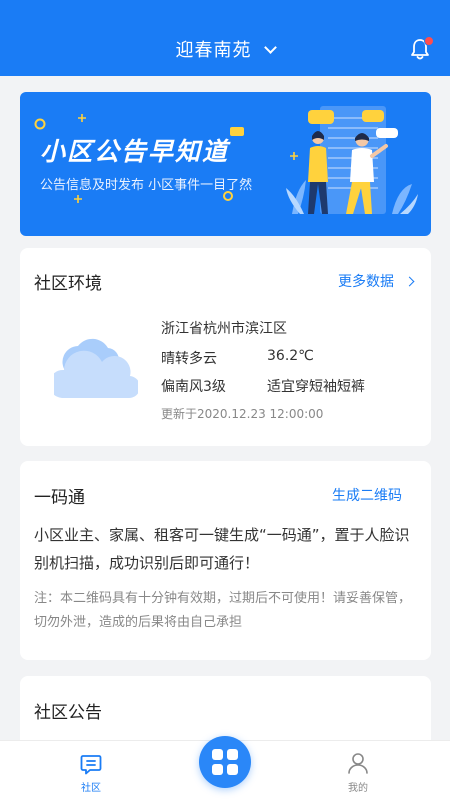 This screenshot has height=800, width=450. Describe the element at coordinates (189, 359) in the screenshot. I see `weather-text: 晴转多云` at that location.